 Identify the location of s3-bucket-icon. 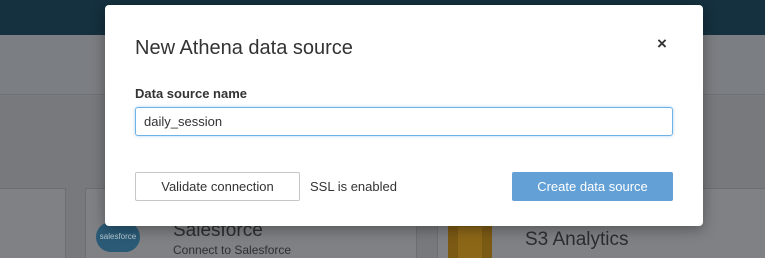
(470, 239).